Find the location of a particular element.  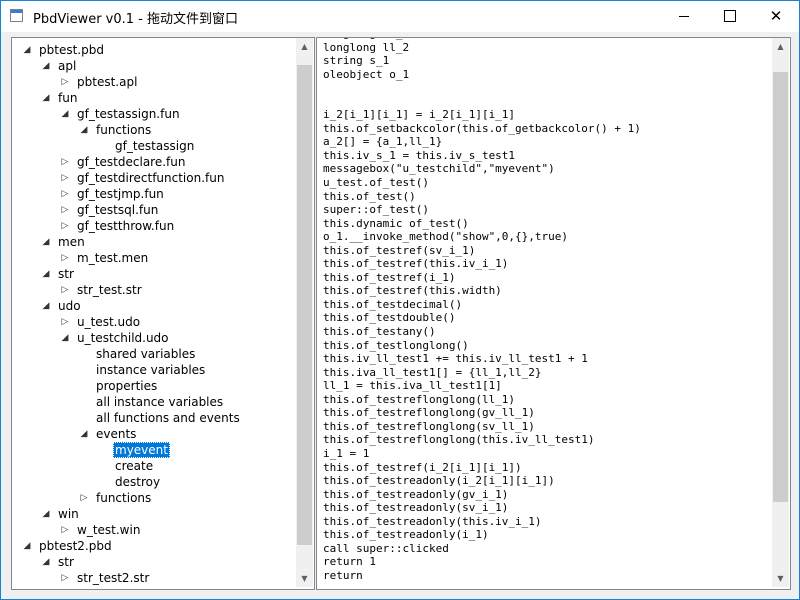

tree-node-label: pbtest2.pbd is located at coordinates (75, 546).